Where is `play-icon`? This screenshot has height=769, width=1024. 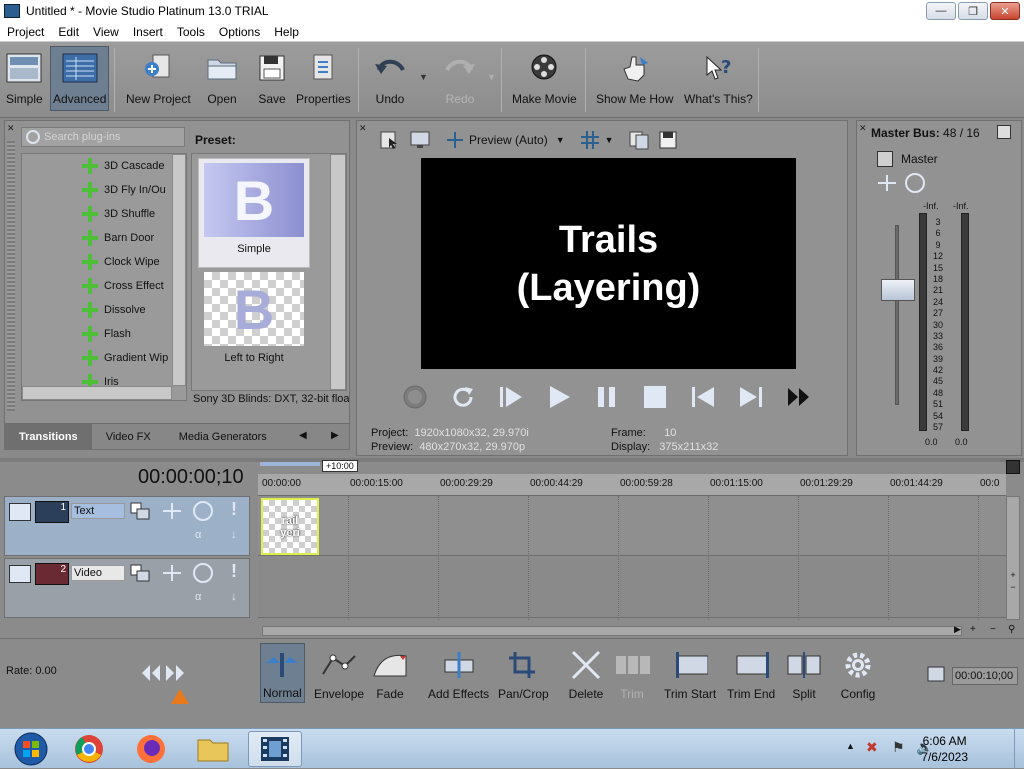
play-icon is located at coordinates (559, 397).